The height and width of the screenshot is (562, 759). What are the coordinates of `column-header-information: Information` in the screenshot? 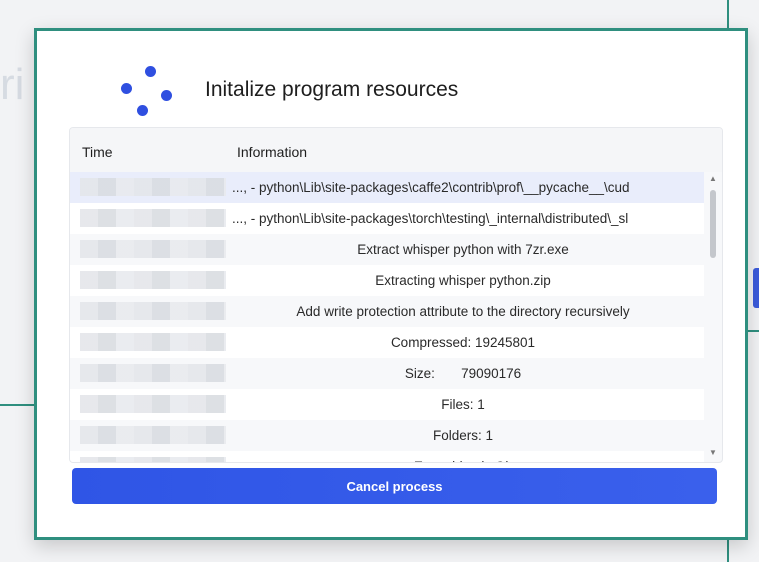 It's located at (272, 152).